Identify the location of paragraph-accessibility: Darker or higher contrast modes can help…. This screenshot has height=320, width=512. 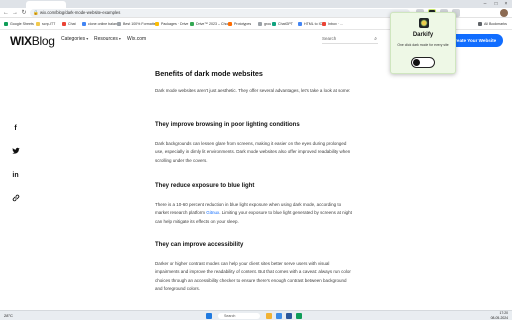
(253, 276).